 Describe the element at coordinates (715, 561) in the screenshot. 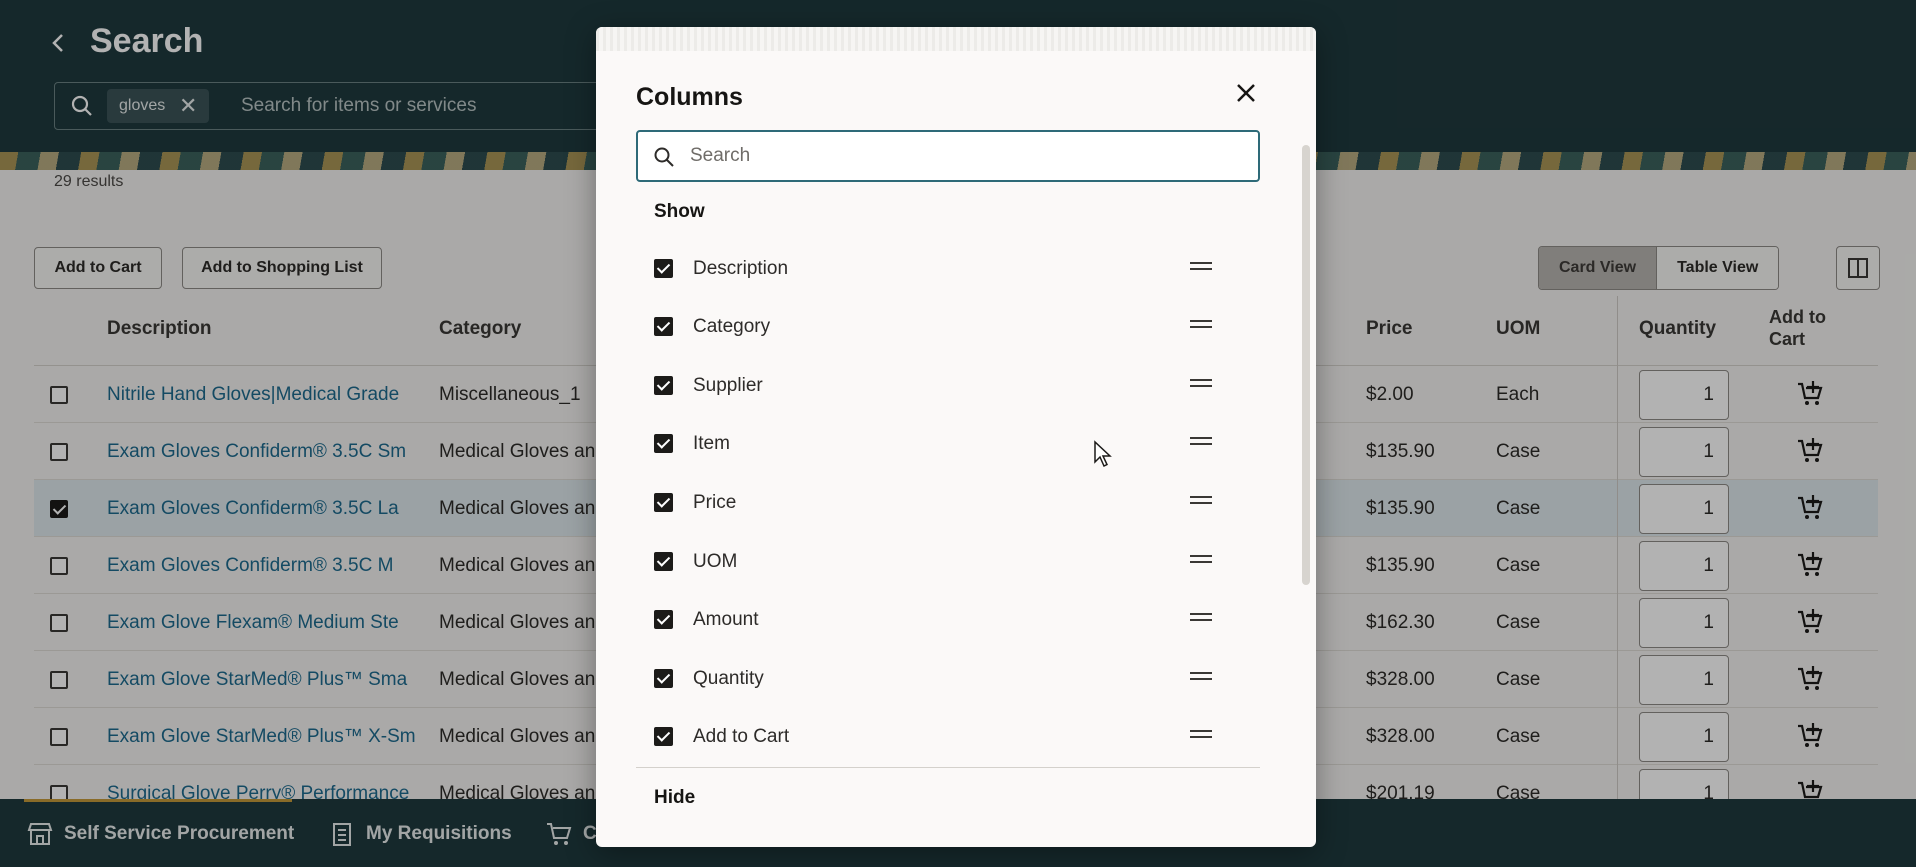

I see `column-label: UOM` at that location.